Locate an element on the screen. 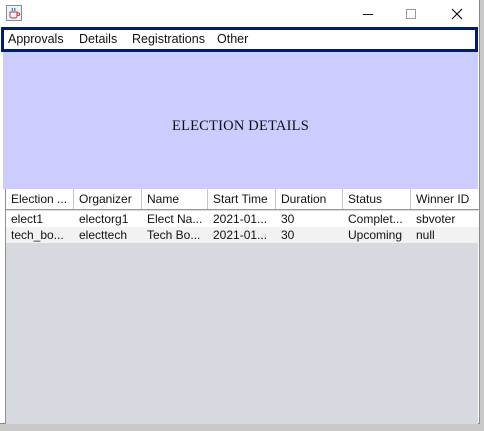  cell-election-id: elect1 is located at coordinates (27, 219).